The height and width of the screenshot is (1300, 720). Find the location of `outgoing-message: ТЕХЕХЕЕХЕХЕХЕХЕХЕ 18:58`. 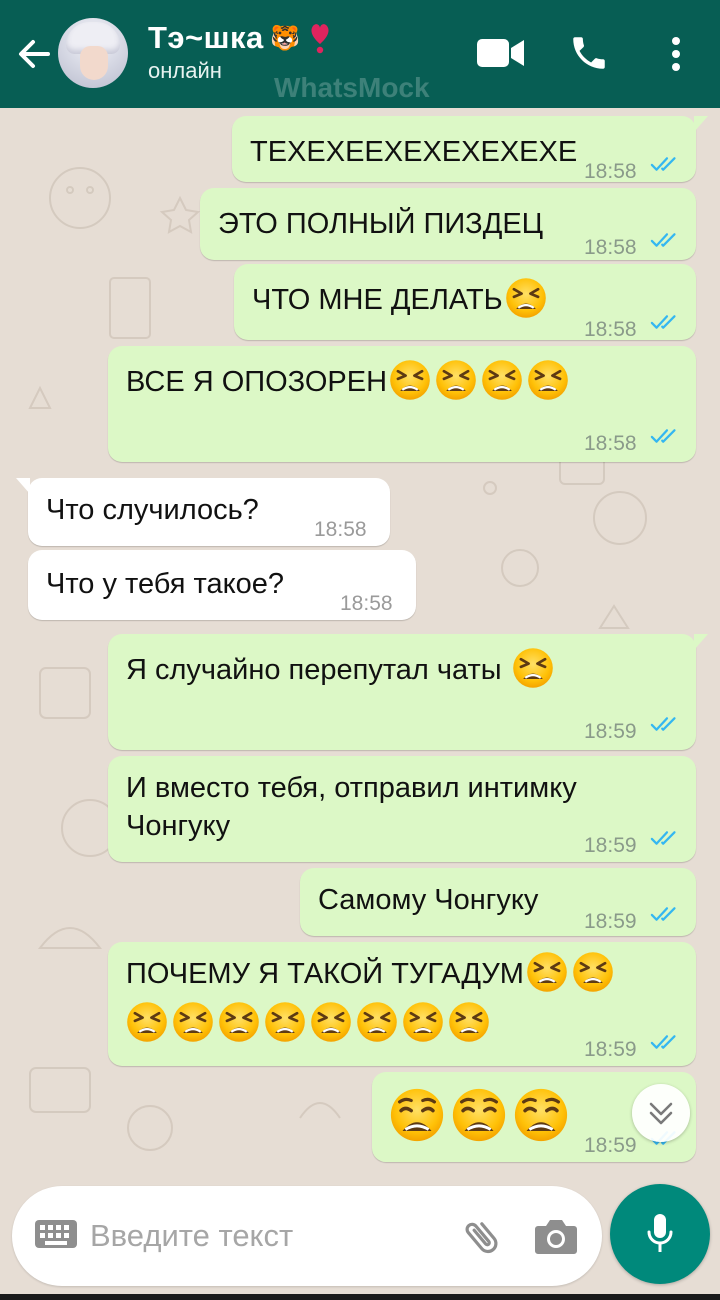

outgoing-message: ТЕХЕХЕЕХЕХЕХЕХЕХЕ 18:58 is located at coordinates (470, 149).